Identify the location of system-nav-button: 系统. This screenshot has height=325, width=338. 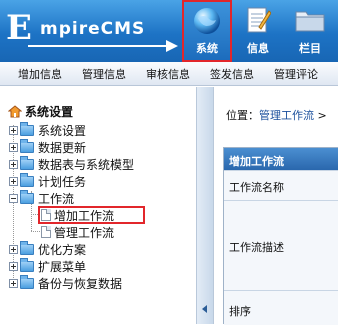
(207, 31).